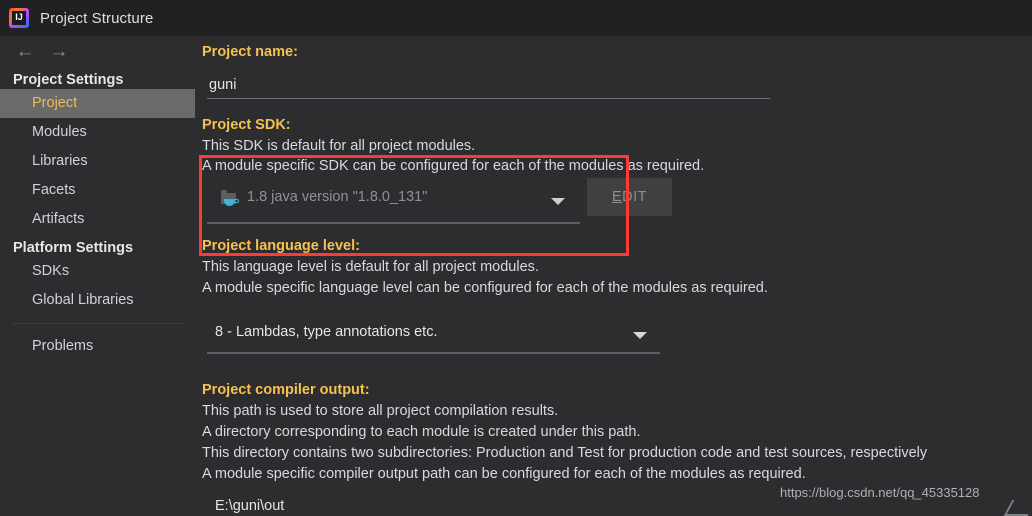  What do you see at coordinates (97, 300) in the screenshot?
I see `sidebar-item-global-libraries: Global Libraries` at bounding box center [97, 300].